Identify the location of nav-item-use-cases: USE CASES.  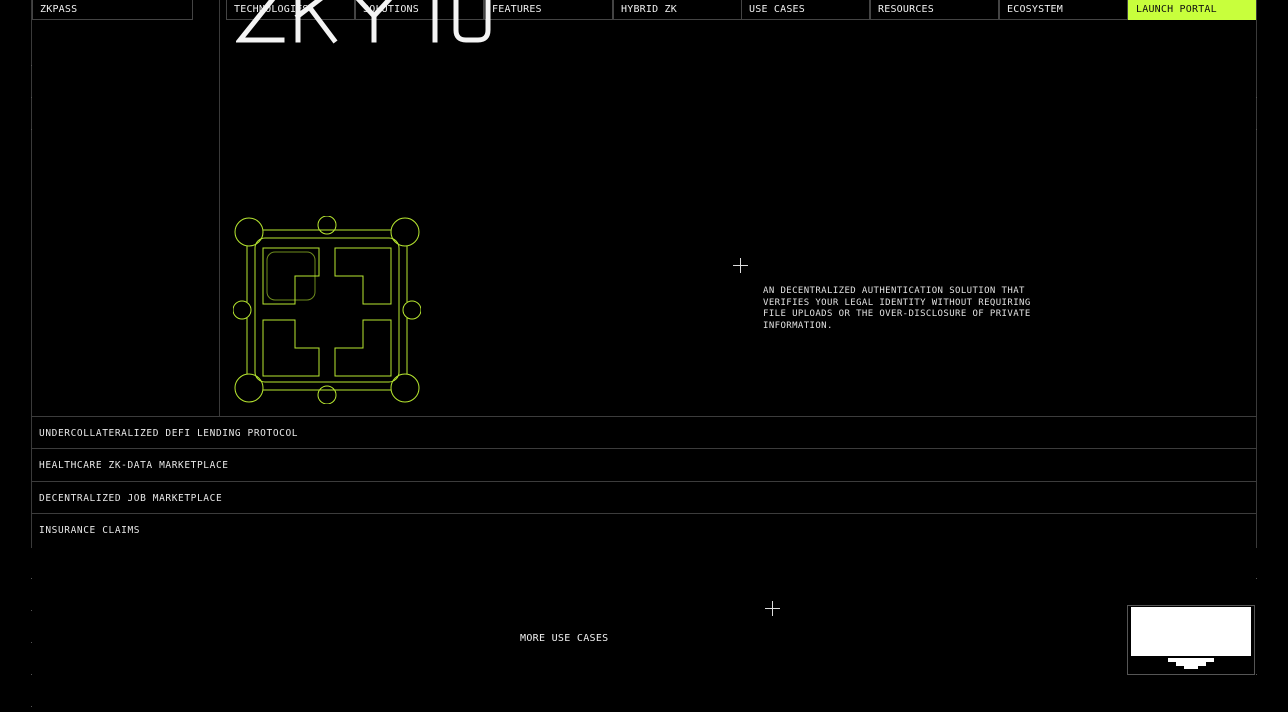
(805, 10).